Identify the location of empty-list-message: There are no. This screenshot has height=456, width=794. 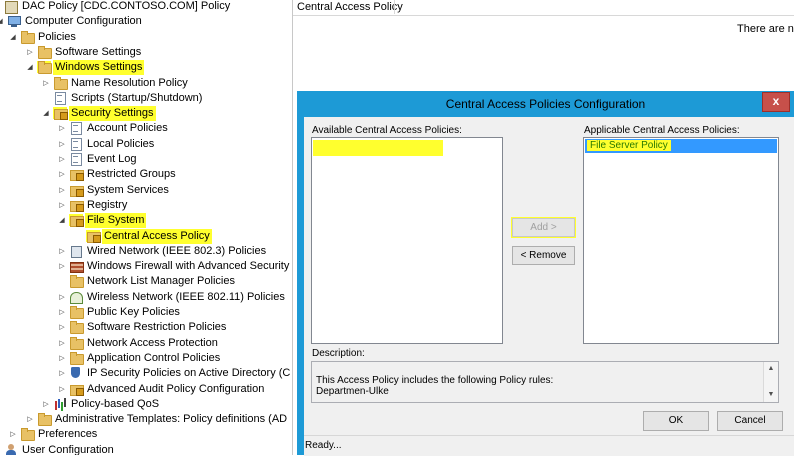
(765, 29).